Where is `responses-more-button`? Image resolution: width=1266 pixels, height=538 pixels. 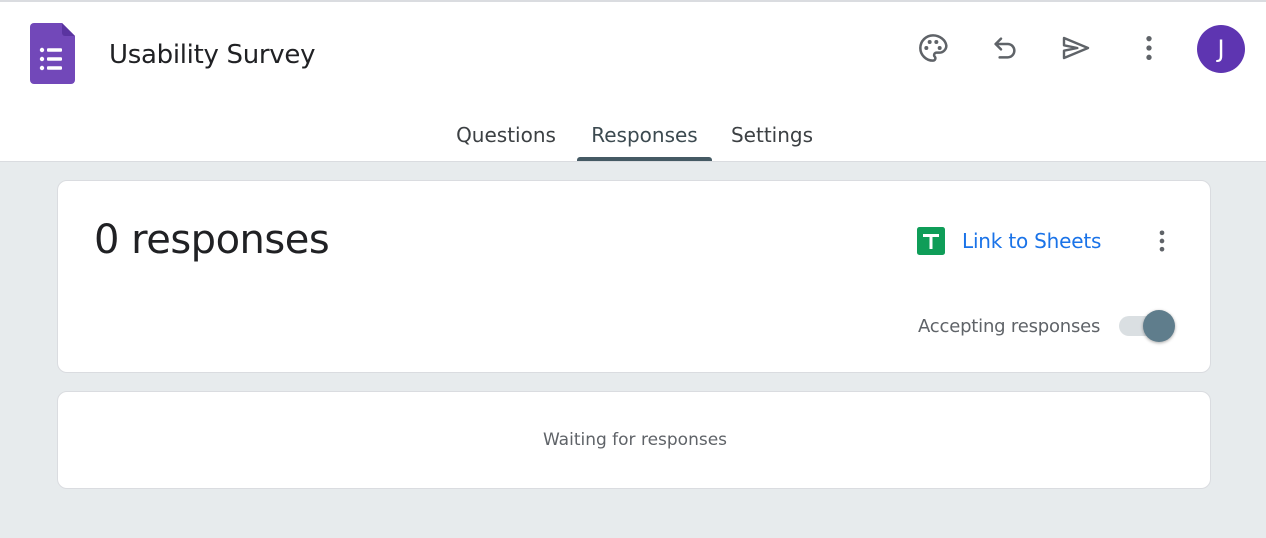
responses-more-button is located at coordinates (1162, 241).